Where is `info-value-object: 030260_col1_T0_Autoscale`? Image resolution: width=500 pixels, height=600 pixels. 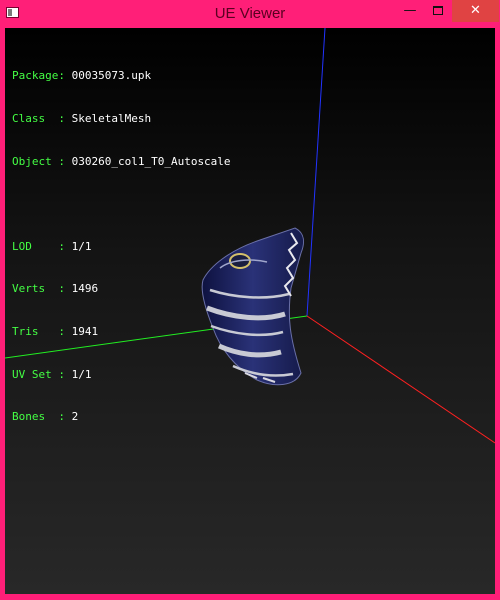
info-value-object: 030260_col1_T0_Autoscale is located at coordinates (151, 161).